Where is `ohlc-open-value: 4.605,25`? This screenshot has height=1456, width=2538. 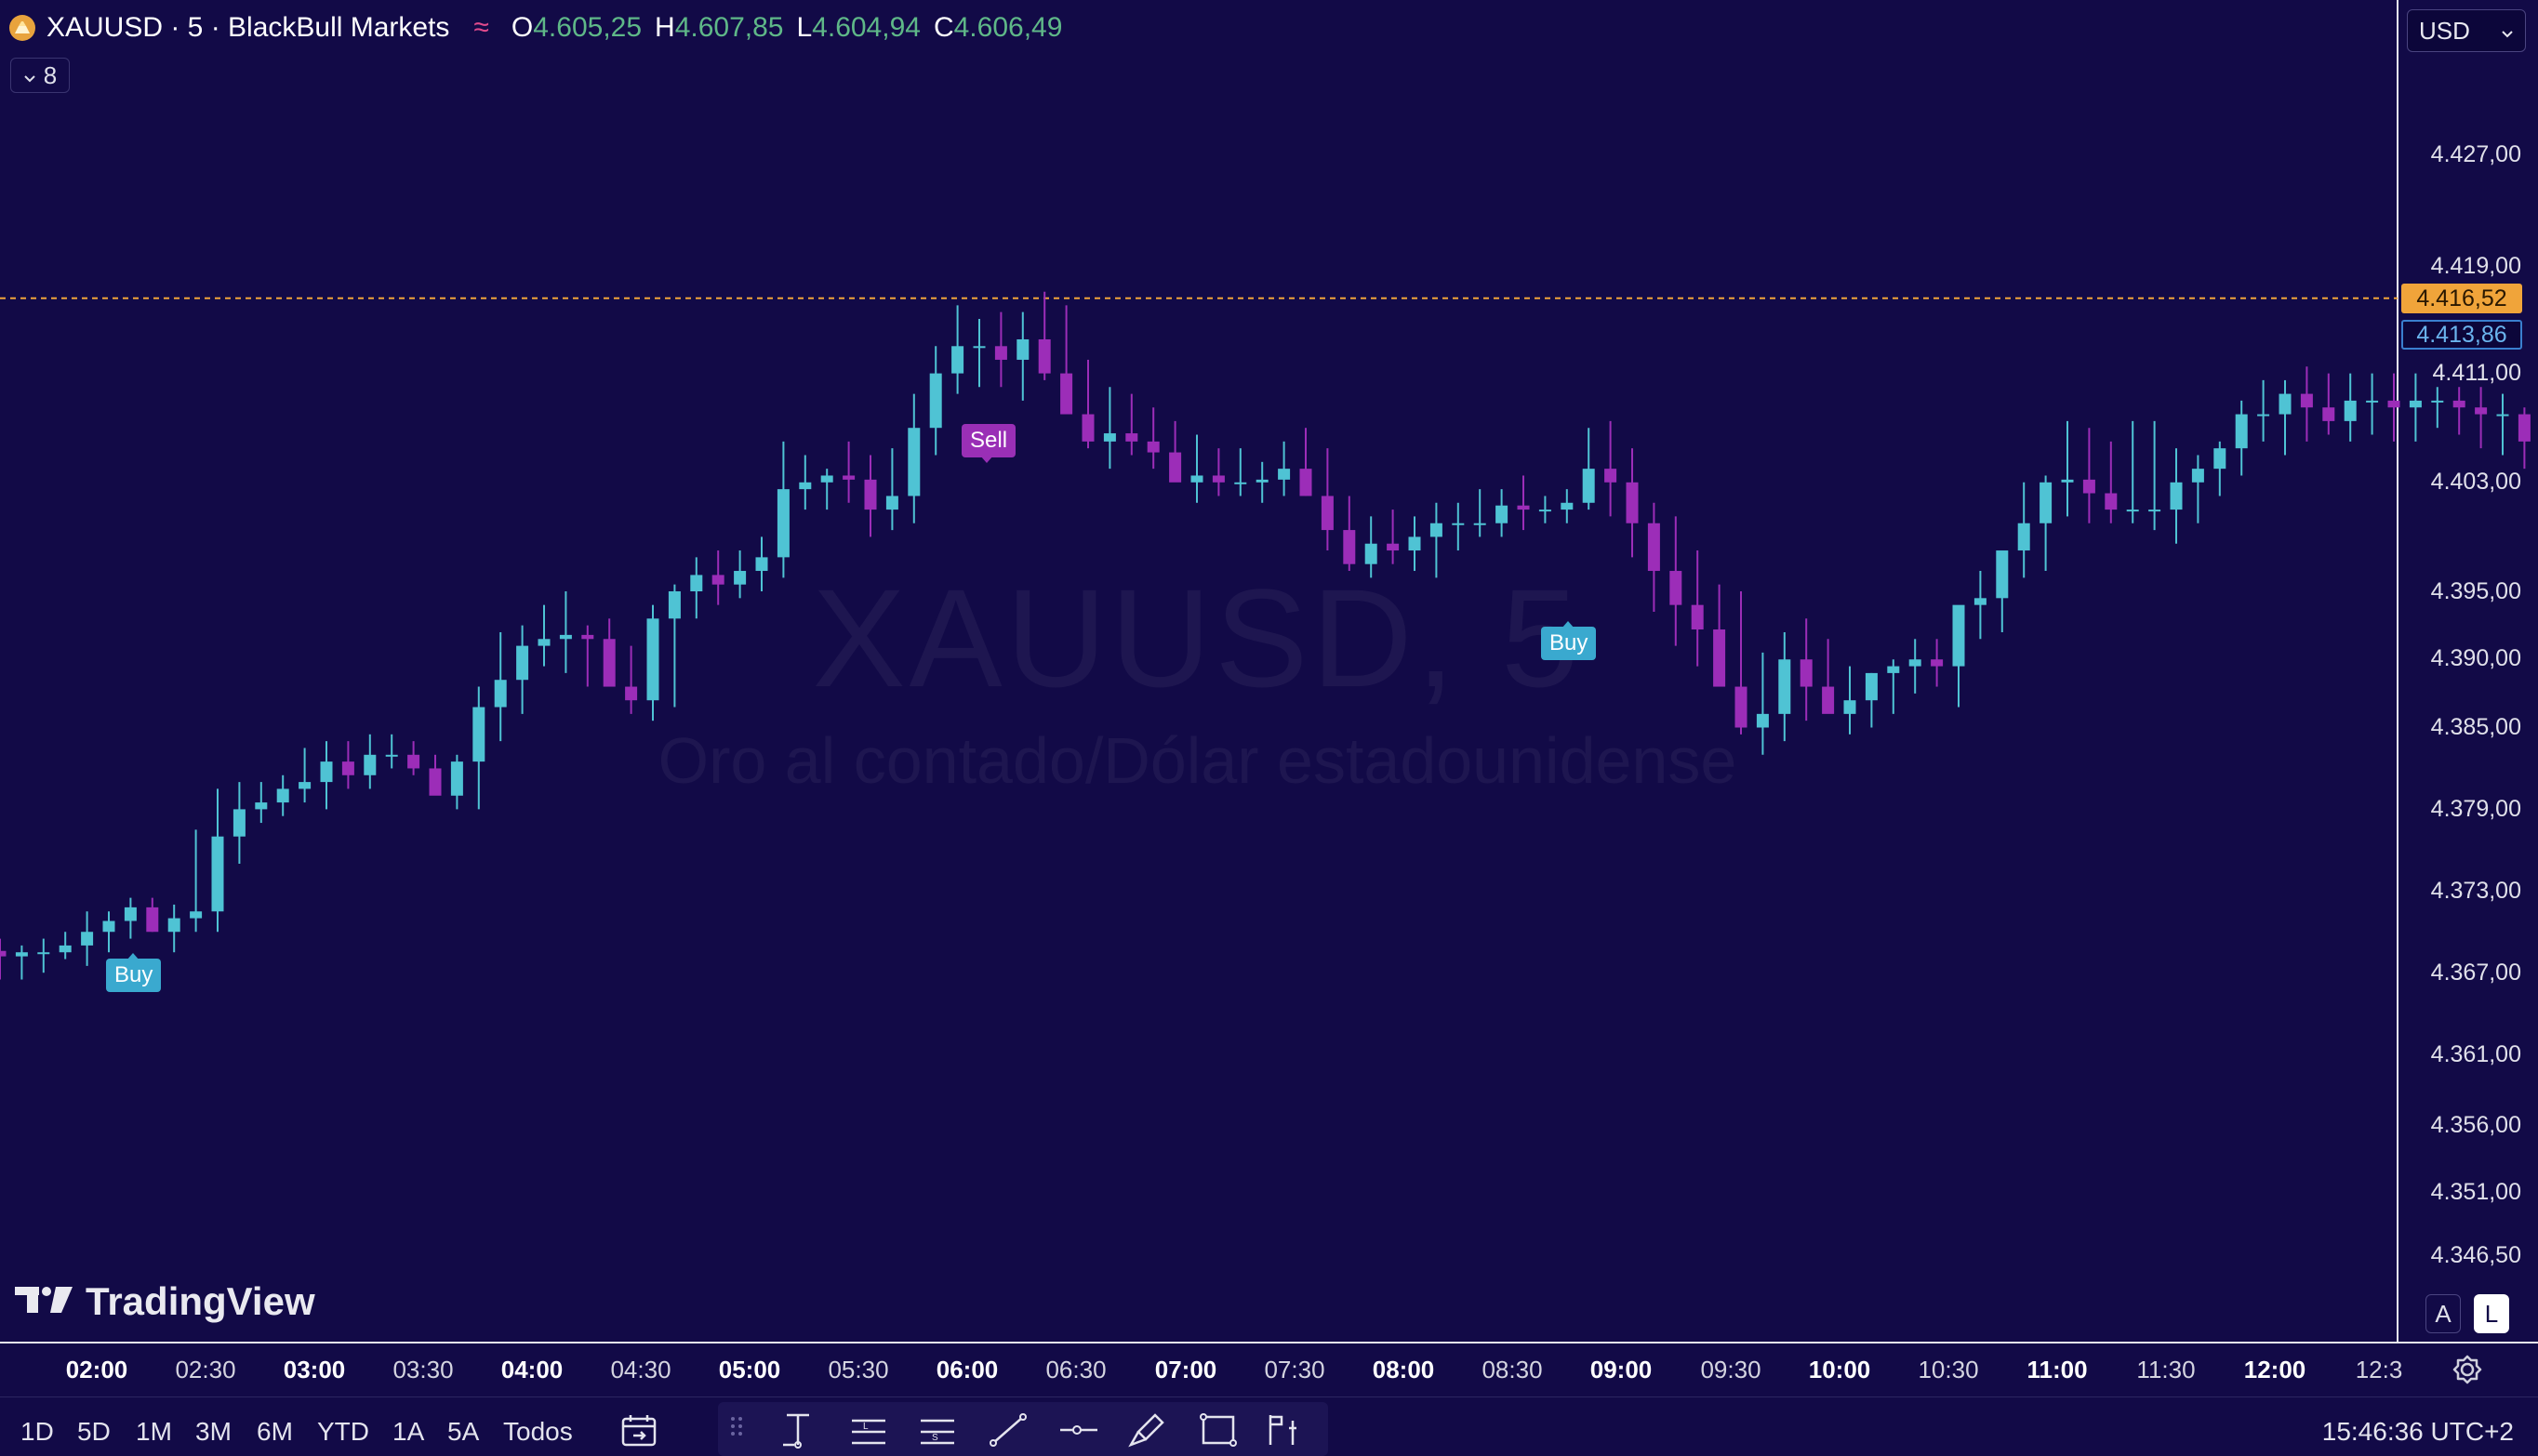 ohlc-open-value: 4.605,25 is located at coordinates (588, 27).